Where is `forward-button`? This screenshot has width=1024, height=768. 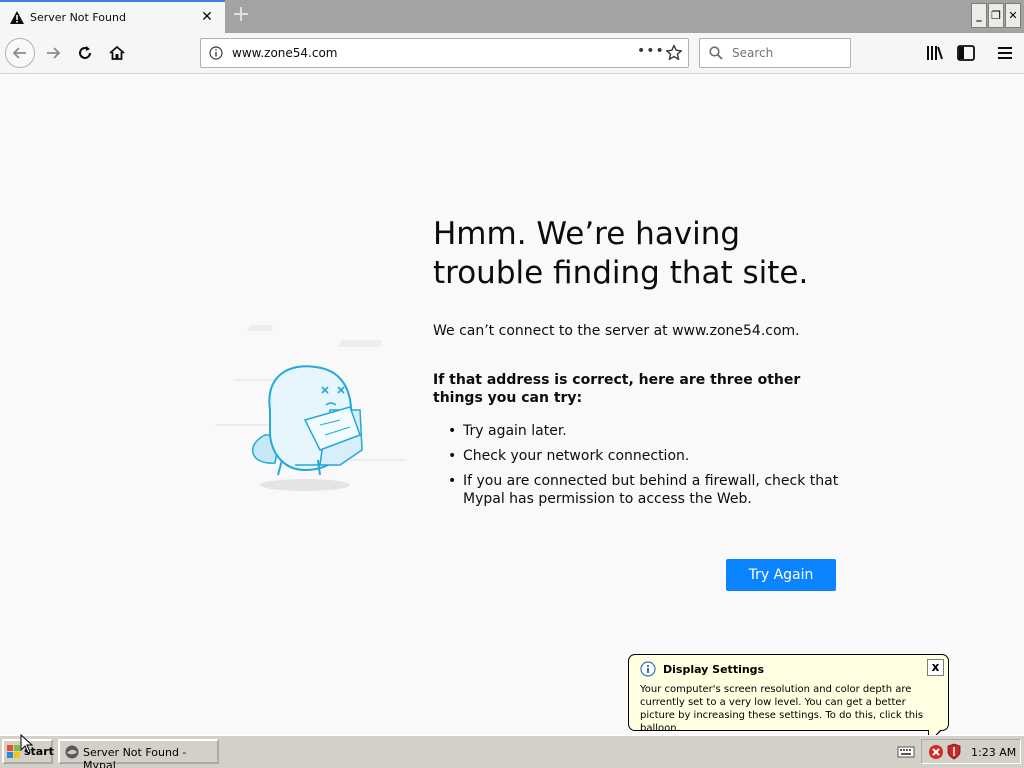
forward-button is located at coordinates (53, 53).